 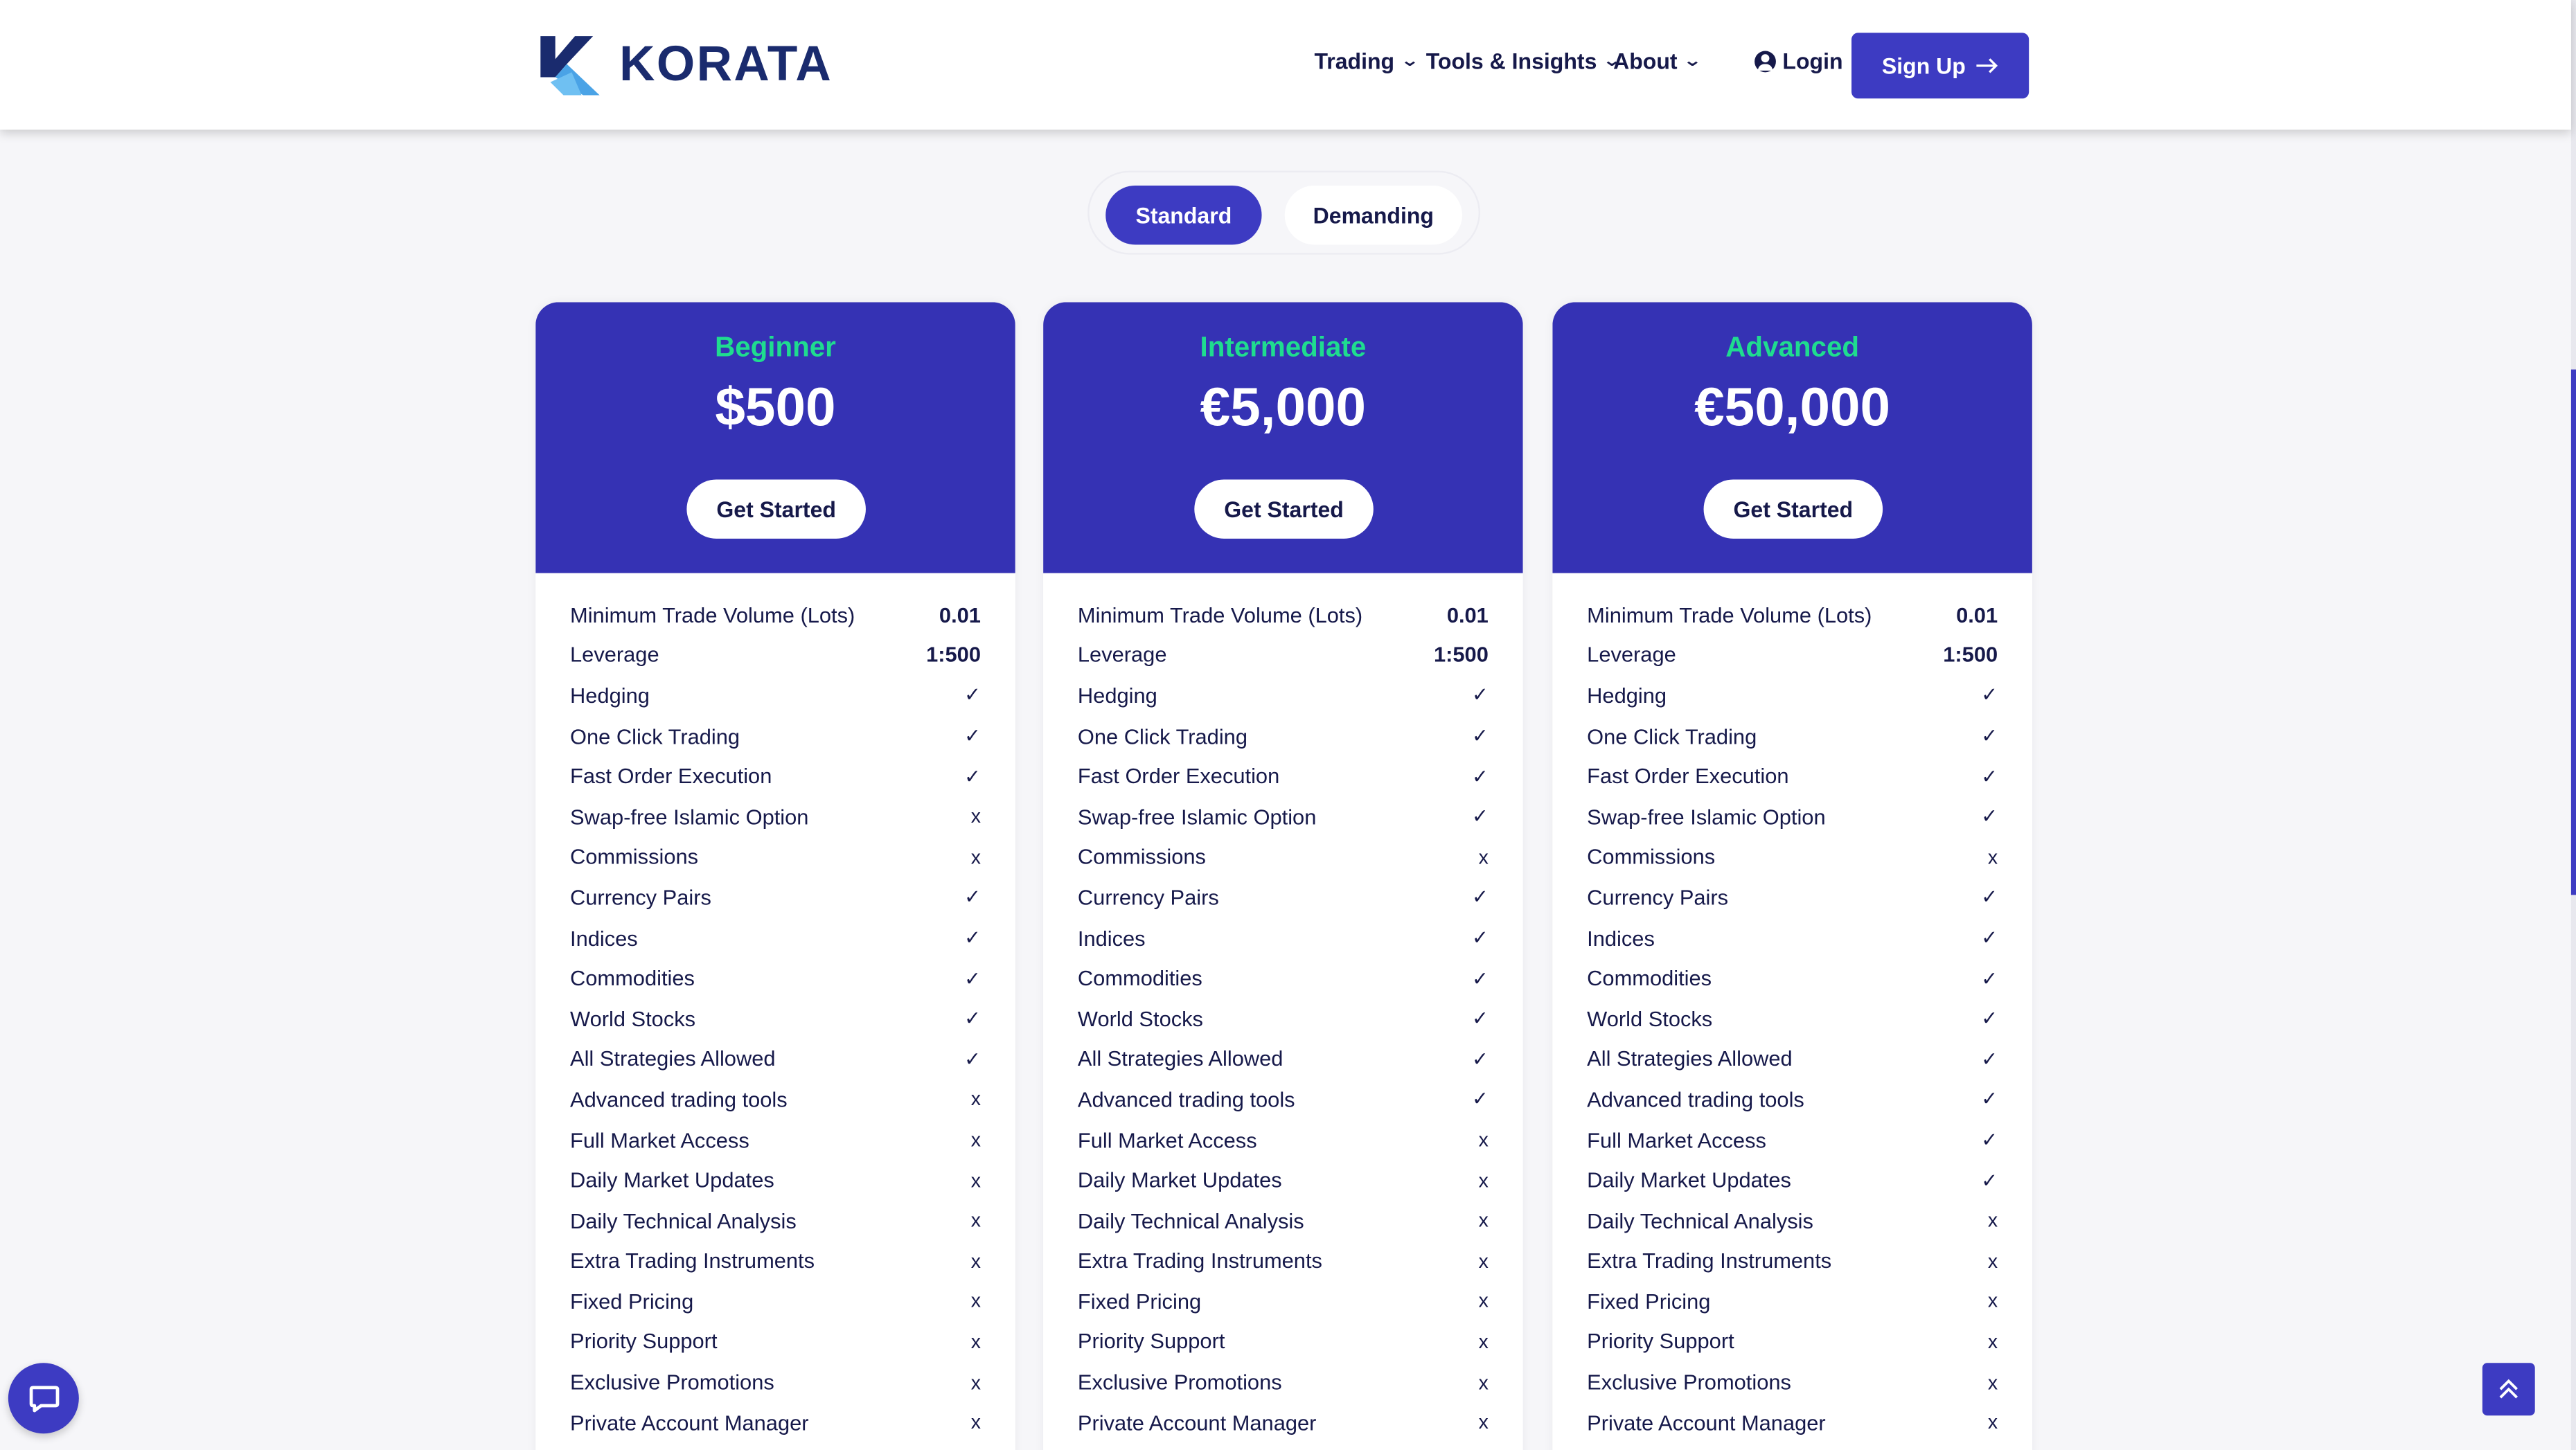 I want to click on nav-tools-insights: Tools & Insights ⌄, so click(x=1524, y=62).